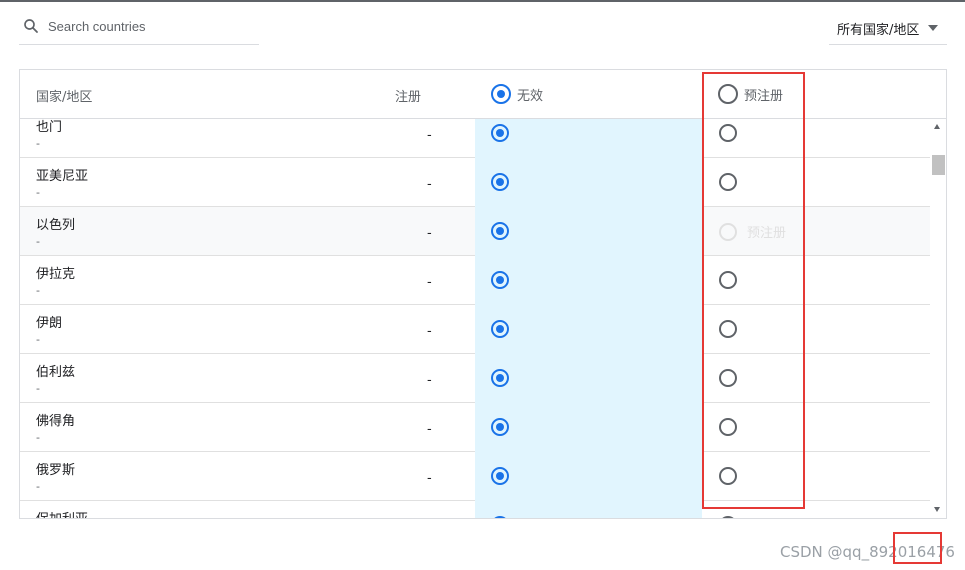 This screenshot has width=965, height=570. Describe the element at coordinates (933, 28) in the screenshot. I see `dropdown-arrow-icon` at that location.